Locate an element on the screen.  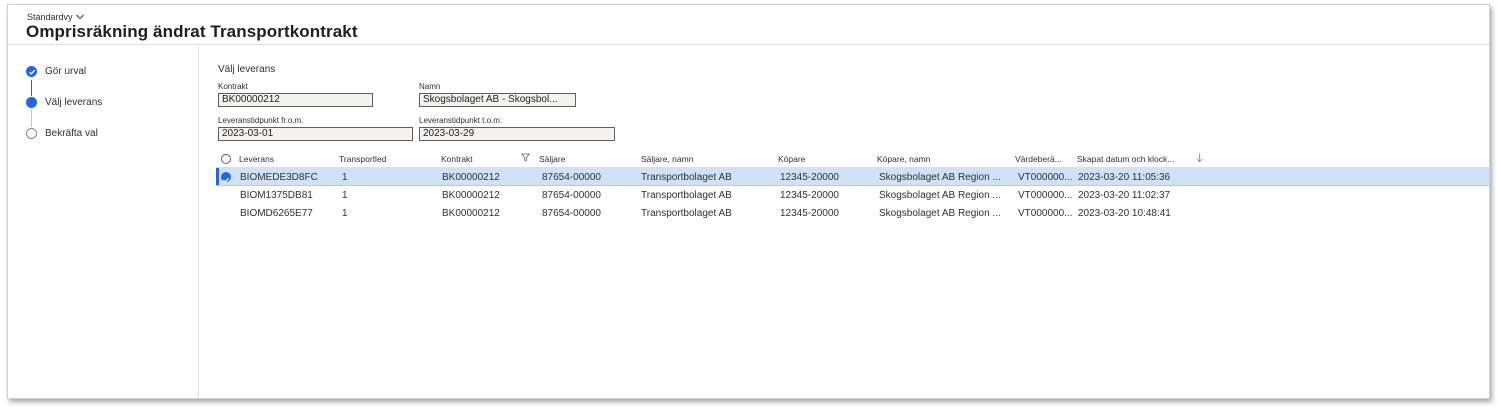
column-header-saljare-namn: Säljare, namn is located at coordinates (667, 159).